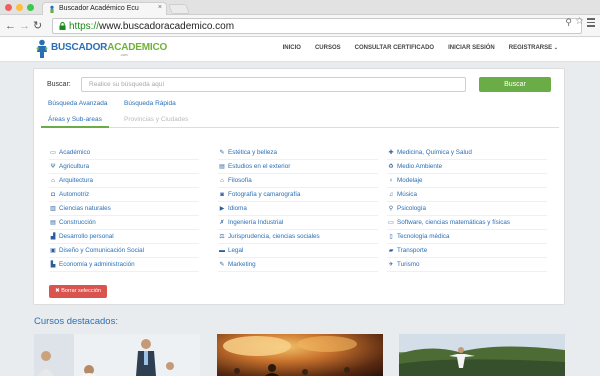  Describe the element at coordinates (78, 103) in the screenshot. I see `advanced-search-link: Búsqueda Avanzada` at that location.